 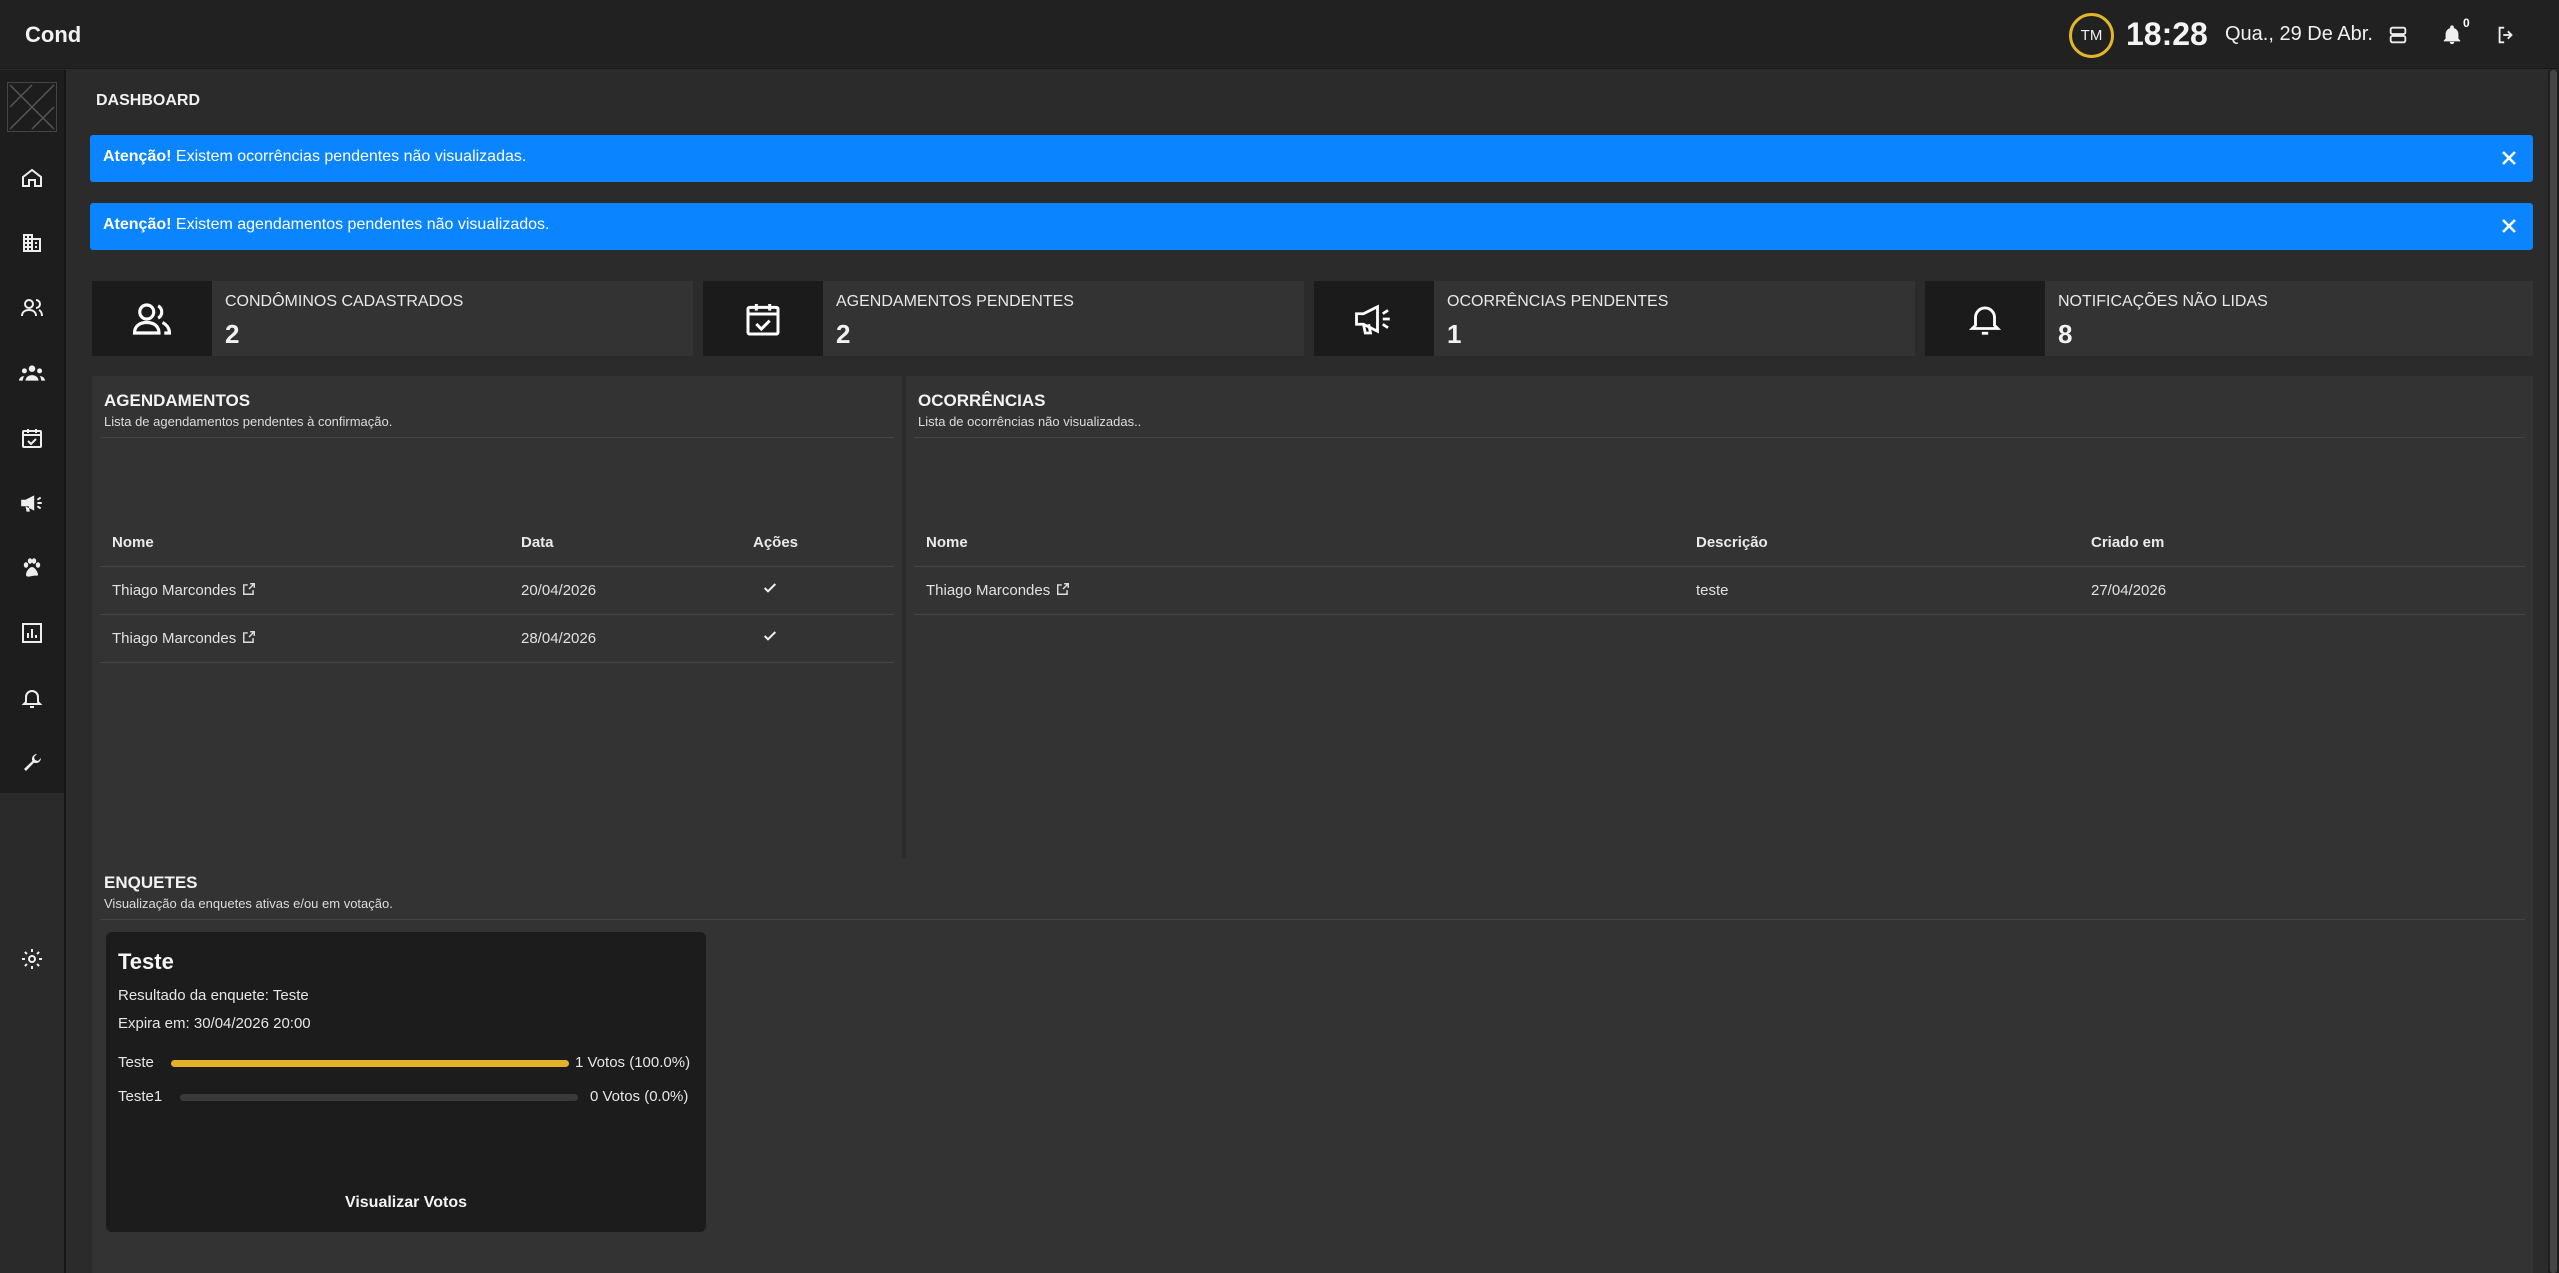 What do you see at coordinates (140, 1096) in the screenshot?
I see `poll-option-name: Teste1` at bounding box center [140, 1096].